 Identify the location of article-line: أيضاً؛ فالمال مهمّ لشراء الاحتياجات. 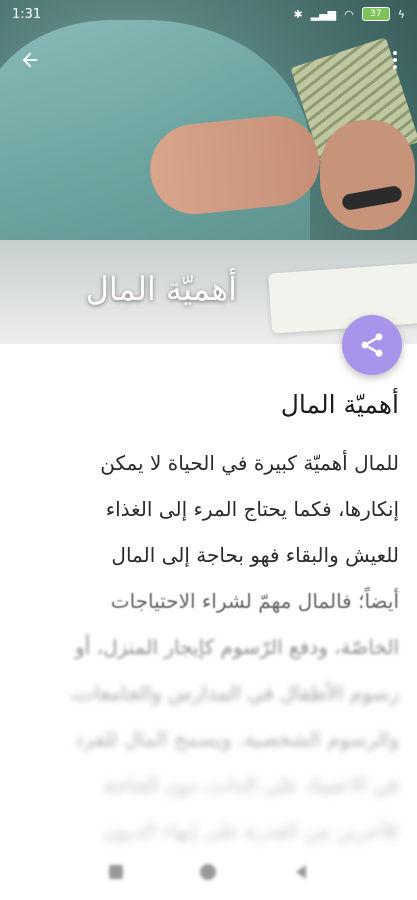
(254, 601).